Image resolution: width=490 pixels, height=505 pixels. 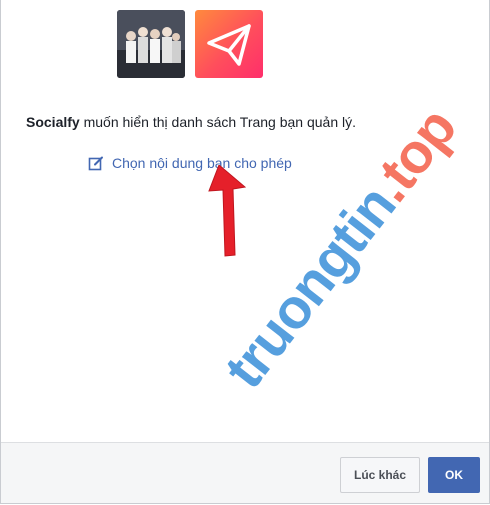 What do you see at coordinates (380, 475) in the screenshot?
I see `later-button: Lúc khác` at bounding box center [380, 475].